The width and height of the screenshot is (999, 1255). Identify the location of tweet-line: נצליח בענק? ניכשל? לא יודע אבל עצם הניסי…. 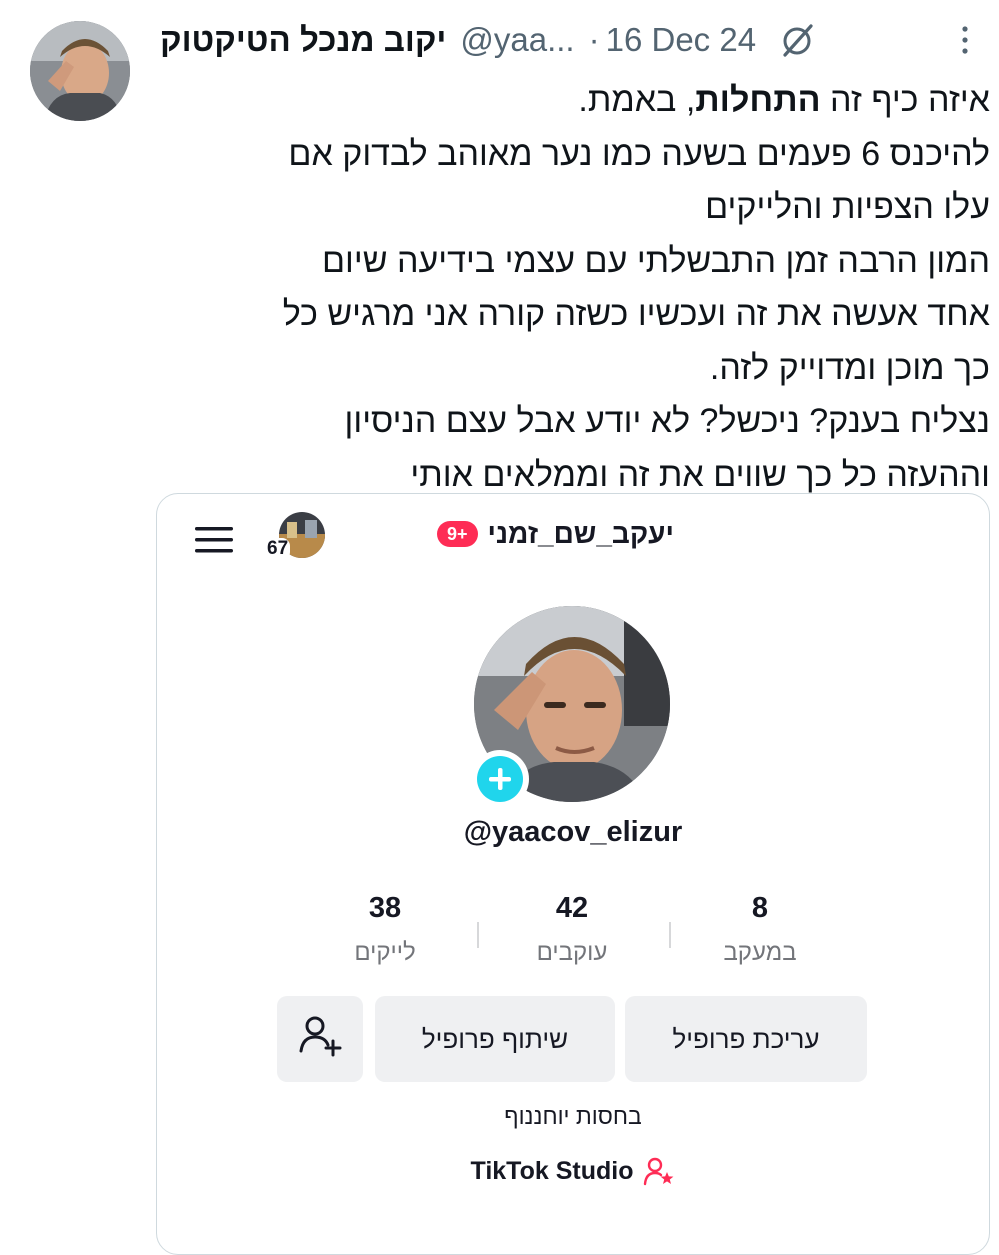
(667, 421).